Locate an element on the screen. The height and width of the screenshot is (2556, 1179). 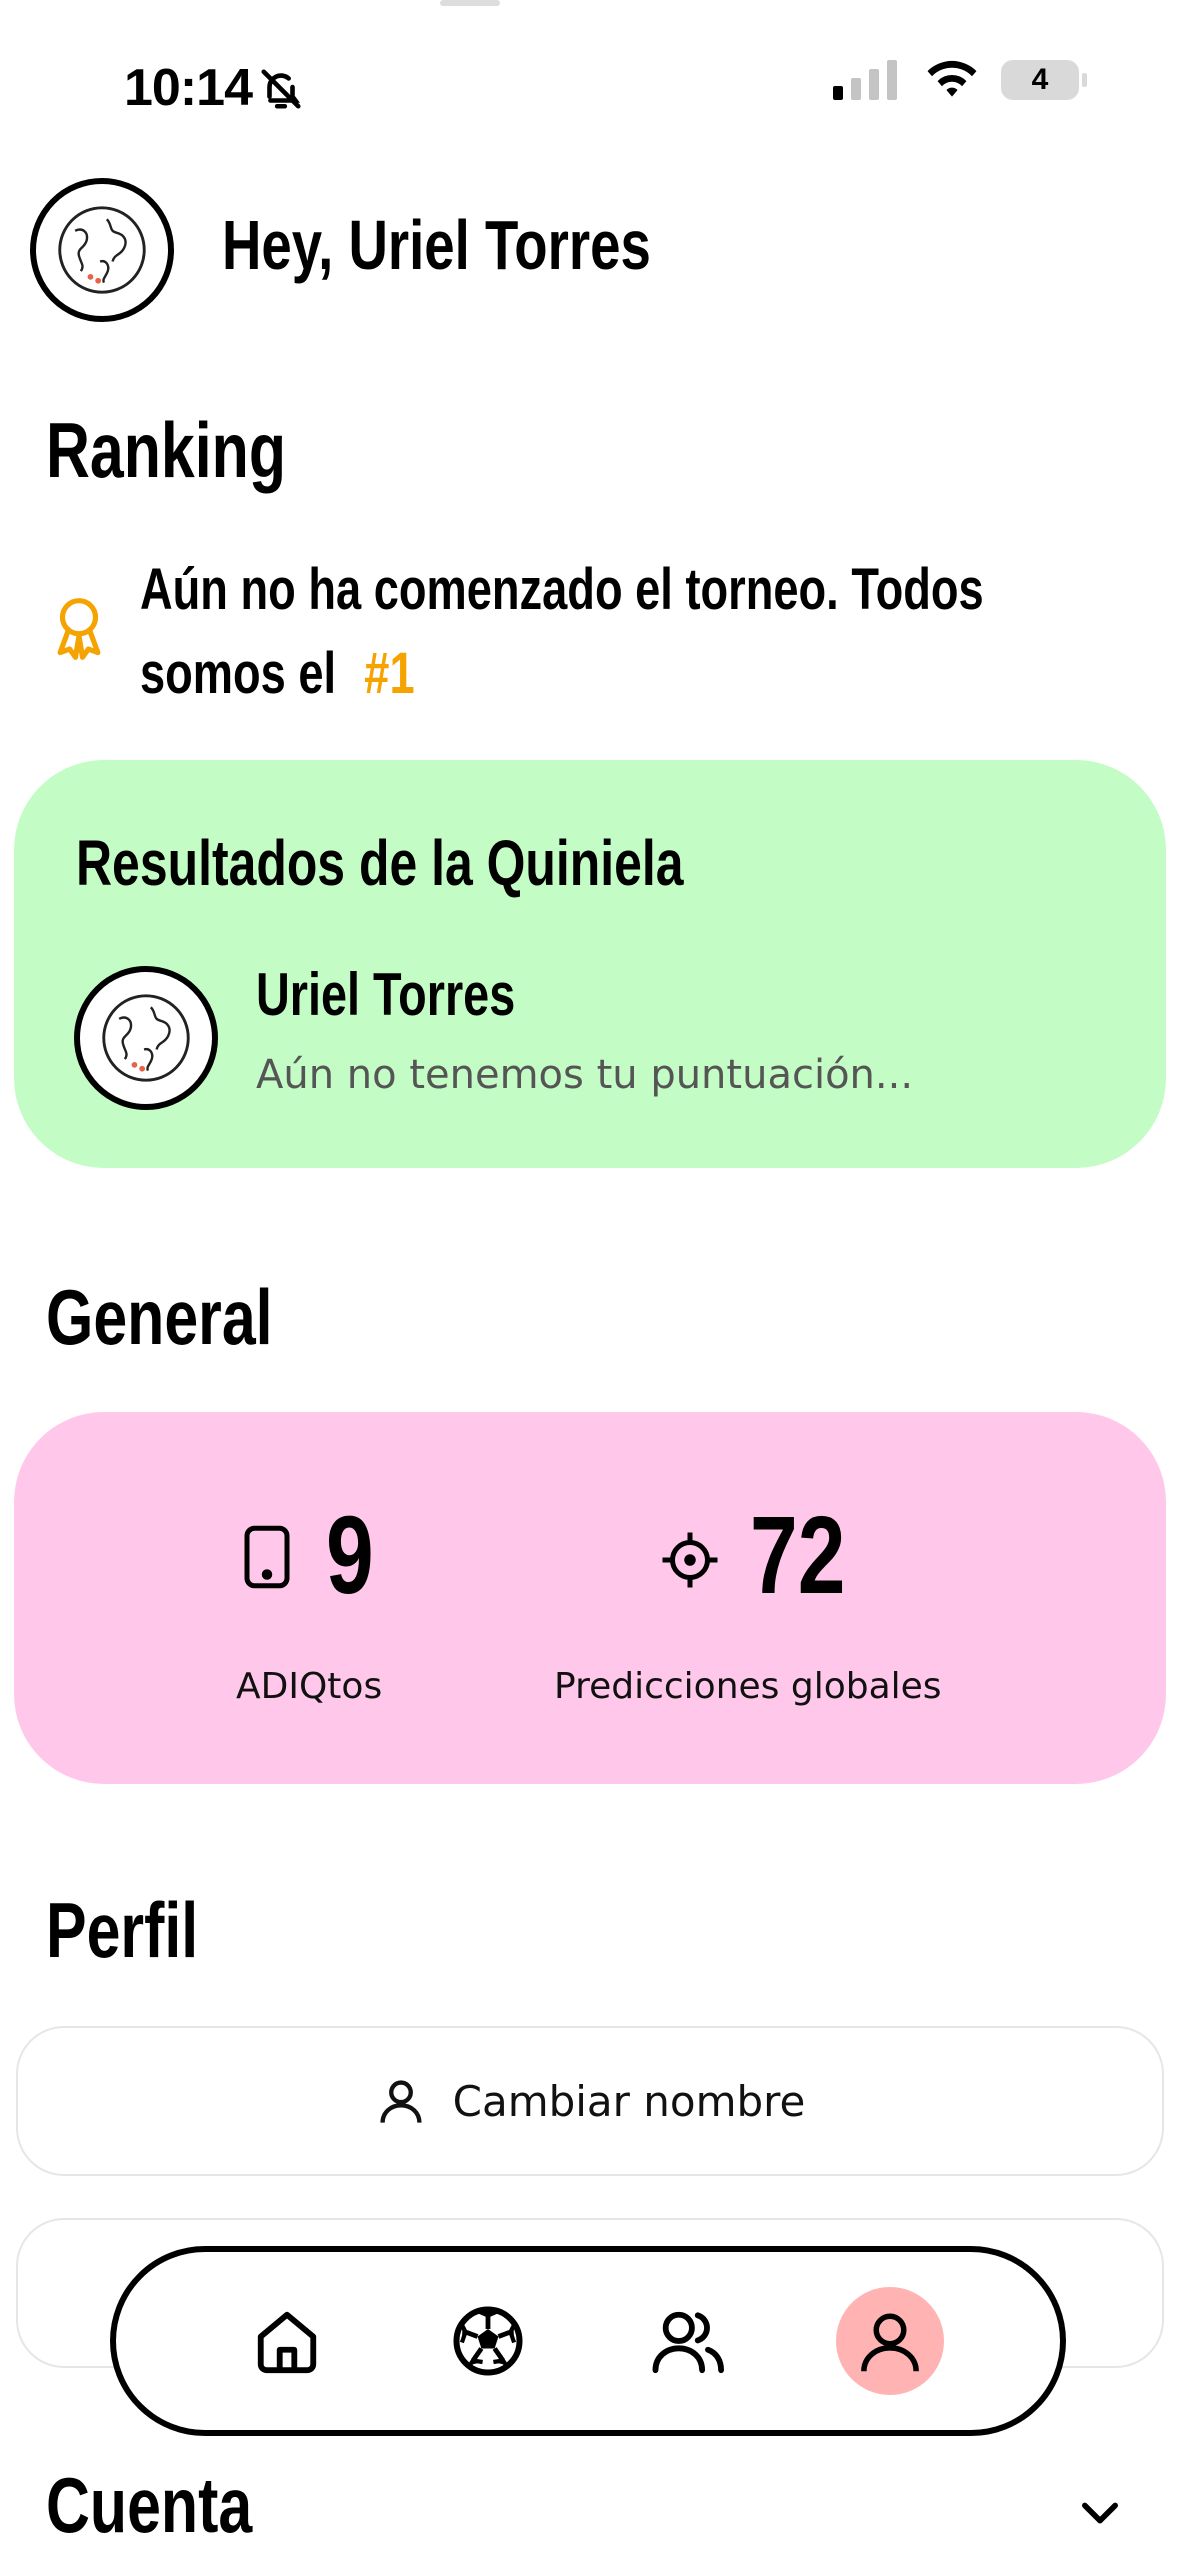
signal-icon is located at coordinates (865, 80).